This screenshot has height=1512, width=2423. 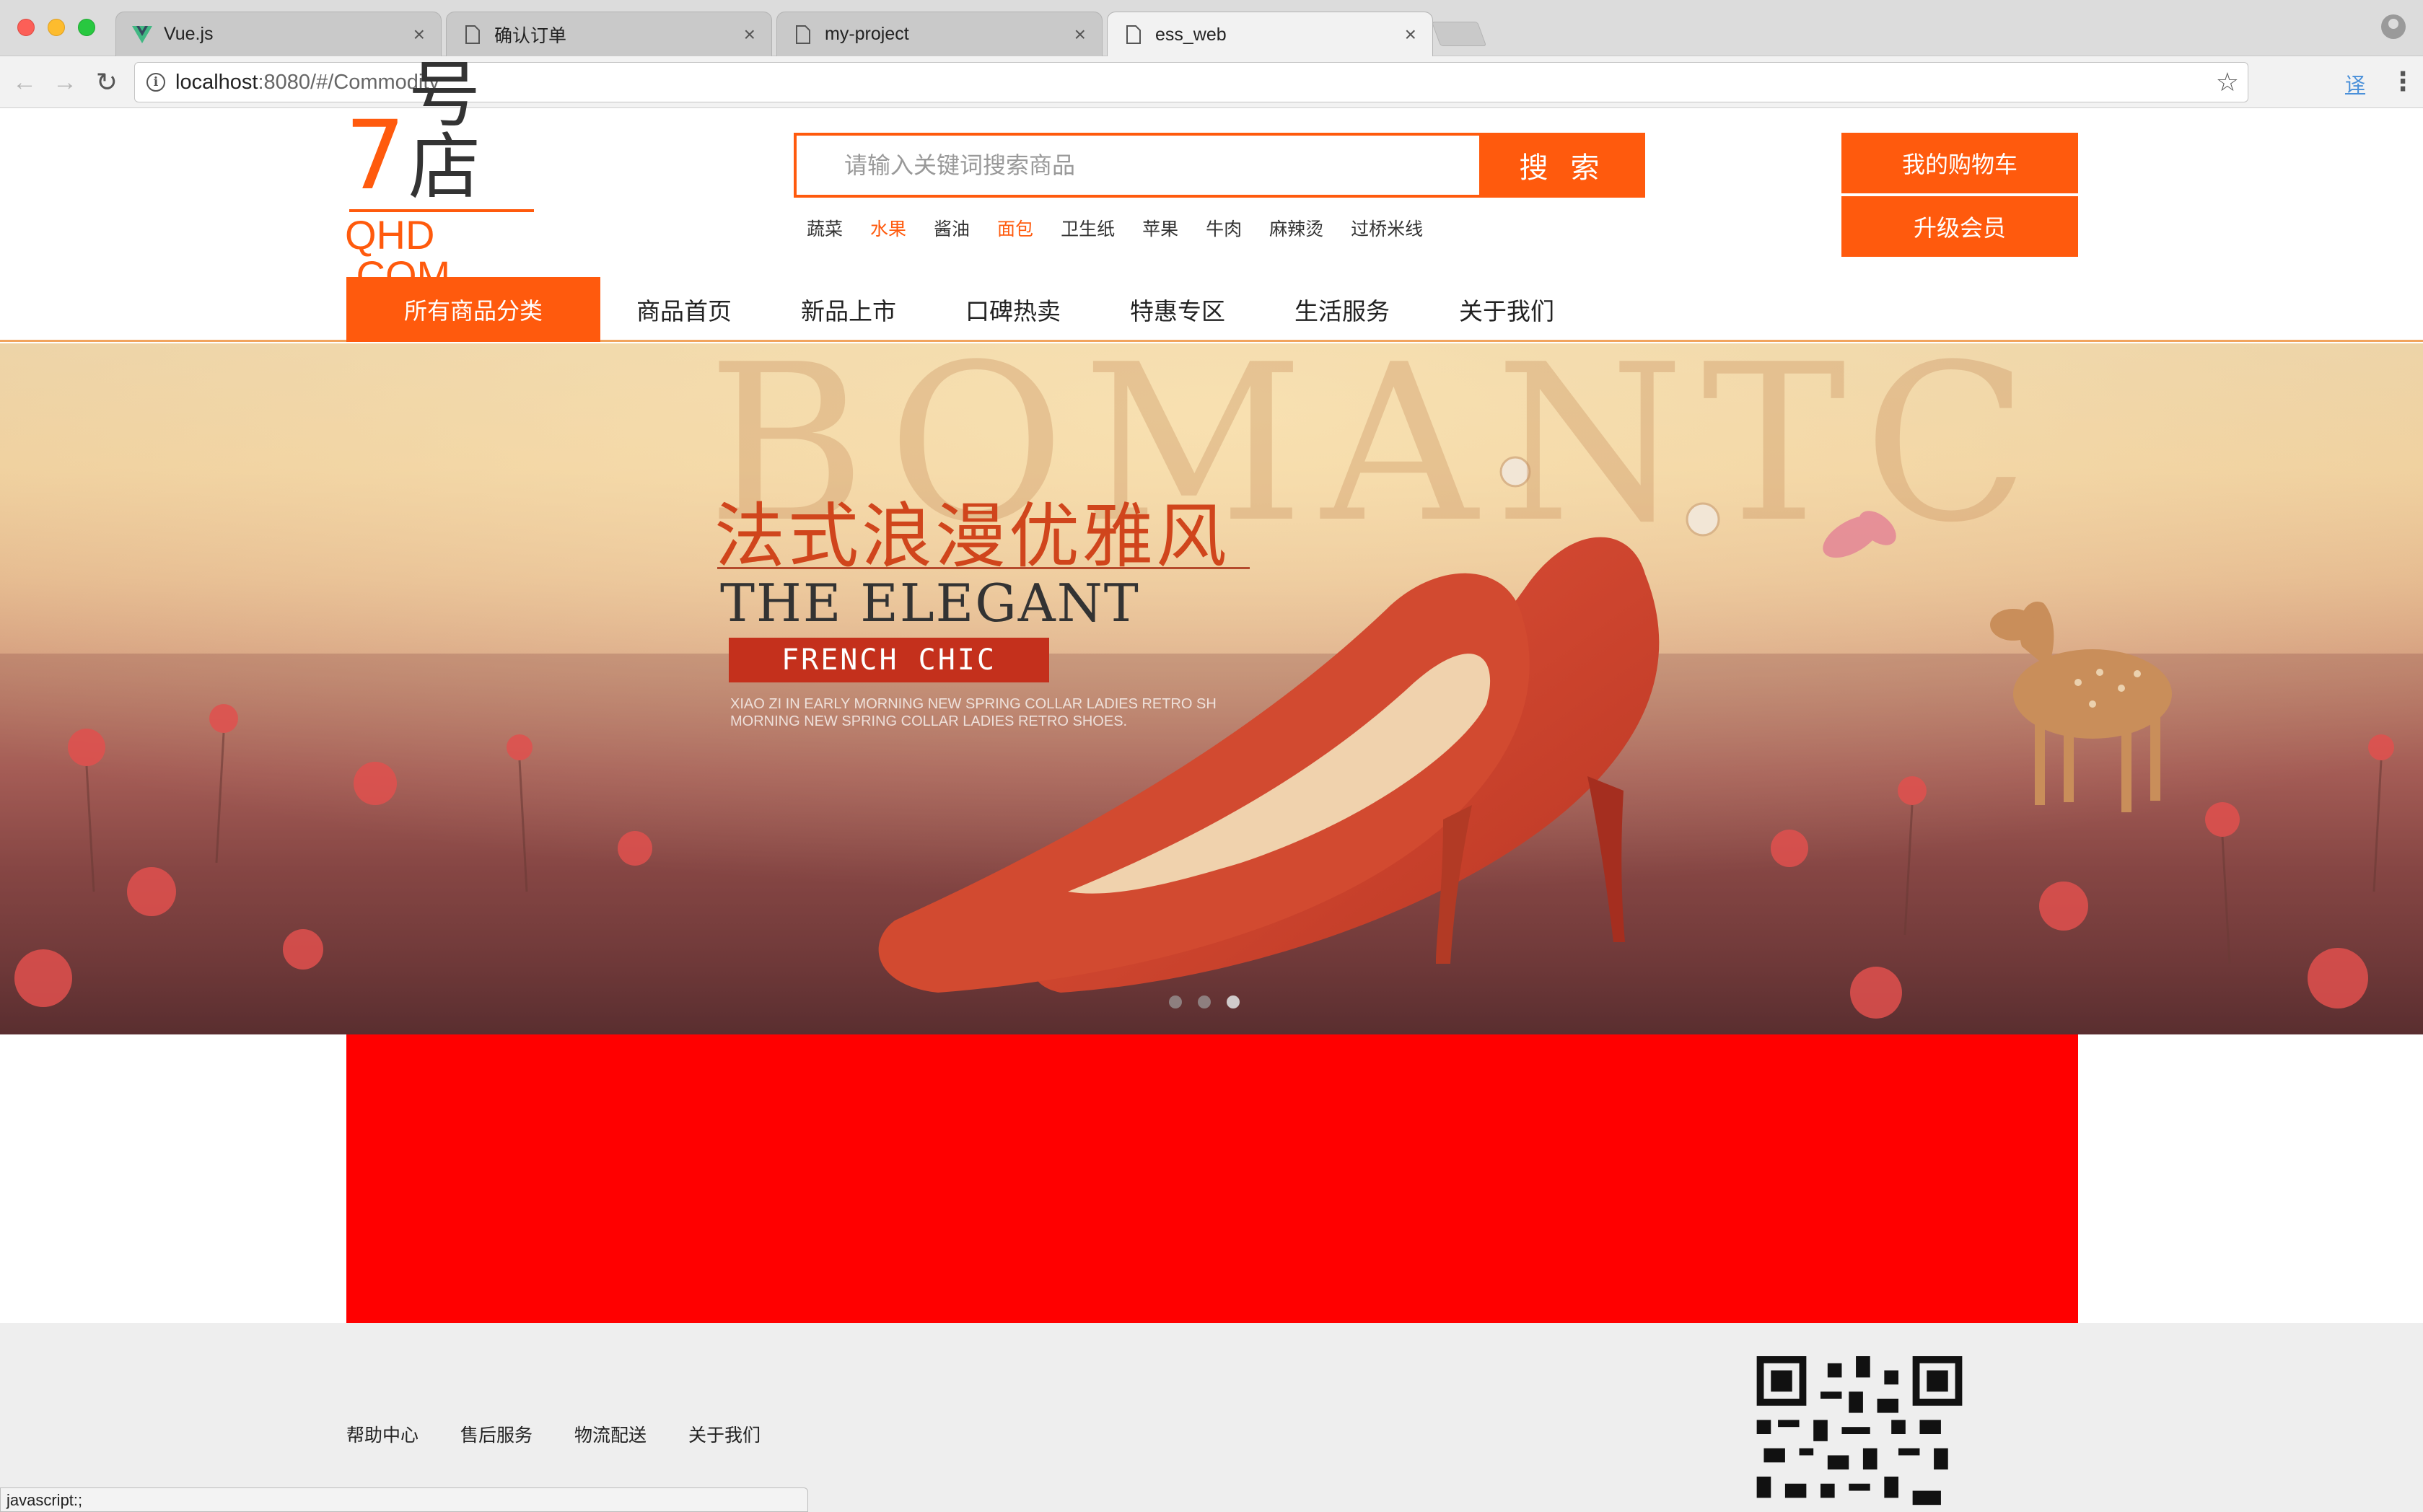 What do you see at coordinates (444, 131) in the screenshot?
I see `logo-name: 号店` at bounding box center [444, 131].